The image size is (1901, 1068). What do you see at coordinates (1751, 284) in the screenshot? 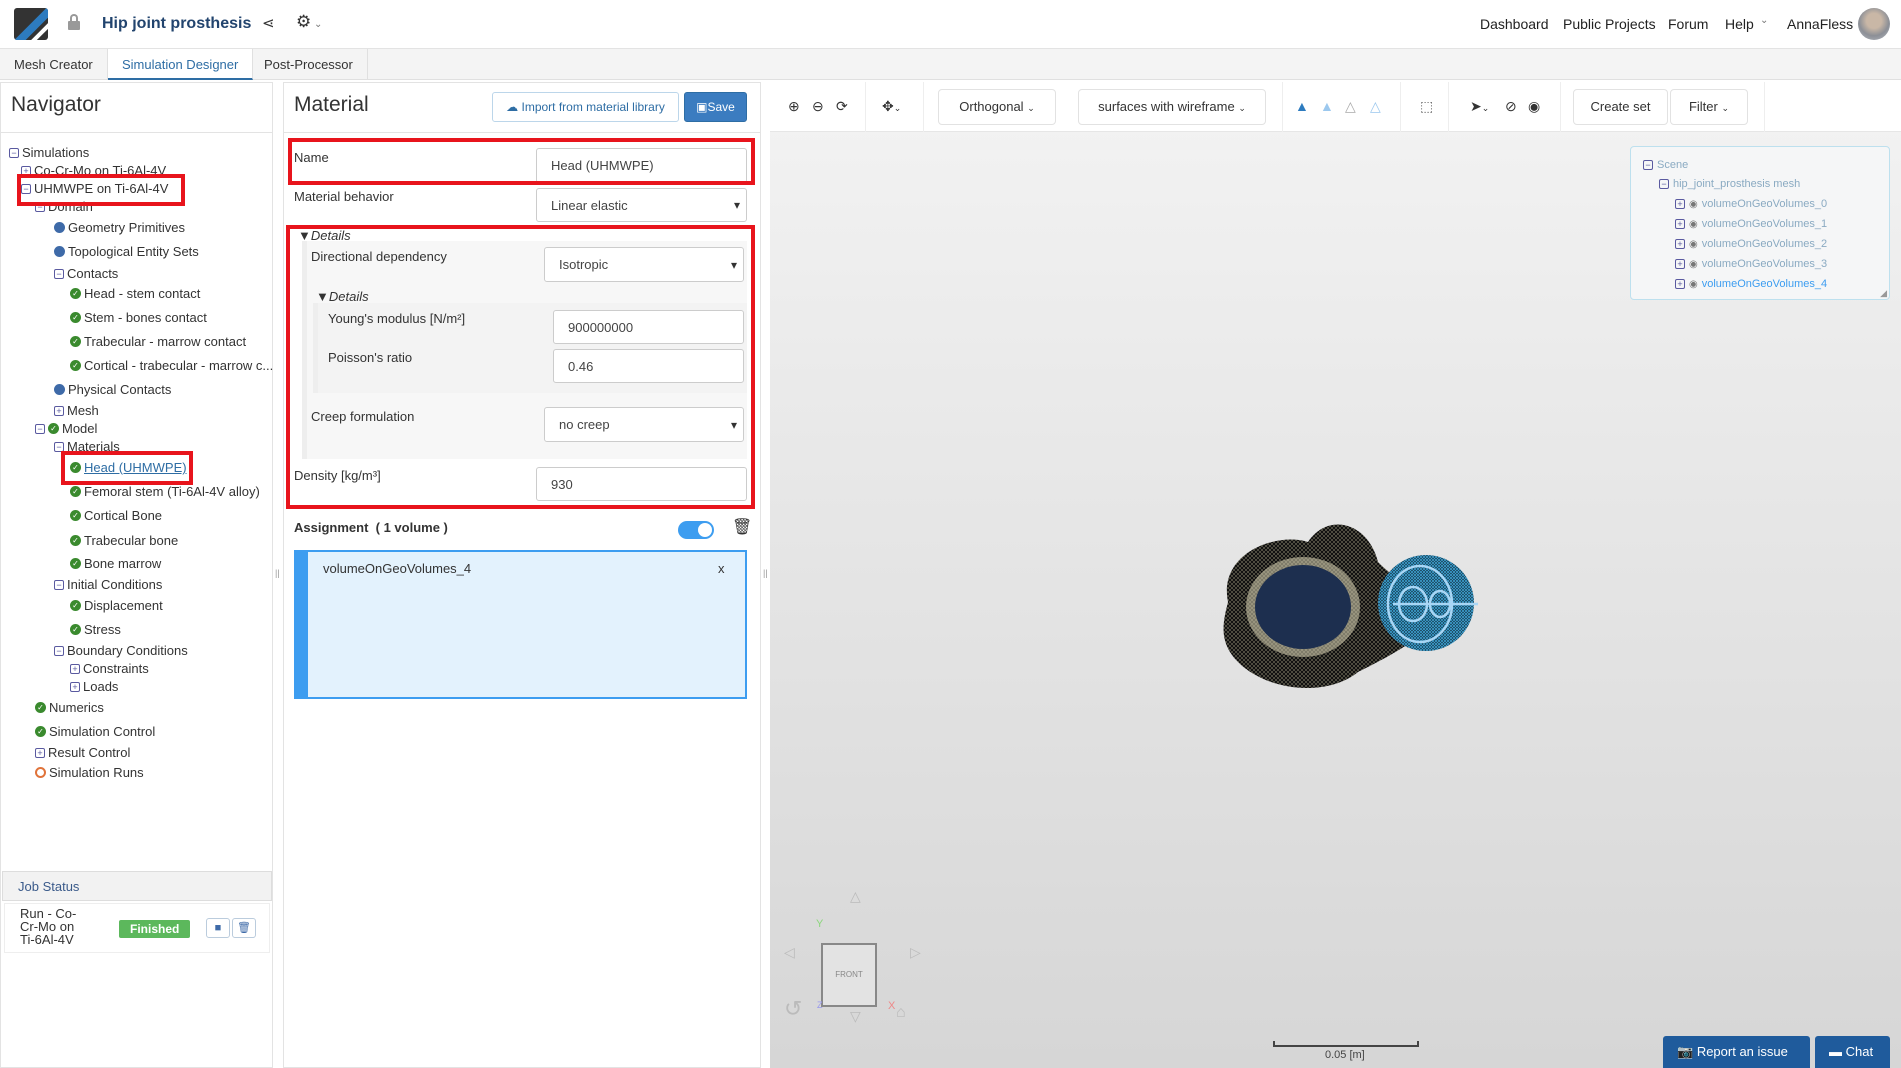
I see `scene-volume-item: + ◉ volumeOnGeoVolumes_4` at bounding box center [1751, 284].